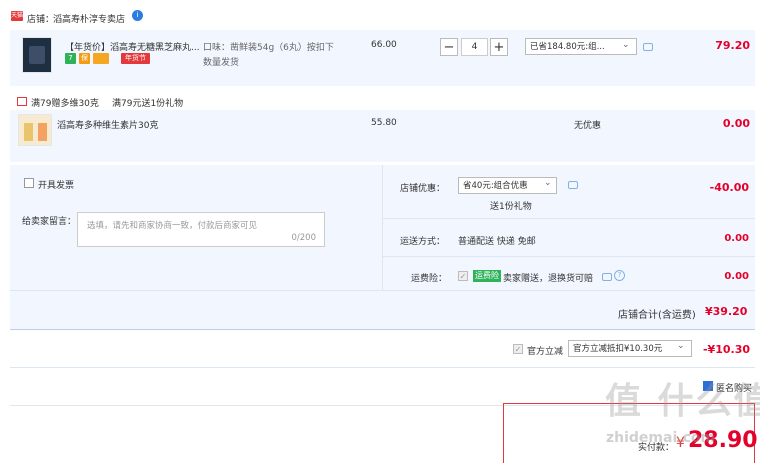  Describe the element at coordinates (172, 226) in the screenshot. I see `message-placeholder: 选填，请先和商家协商一致，付款后商家可见` at that location.